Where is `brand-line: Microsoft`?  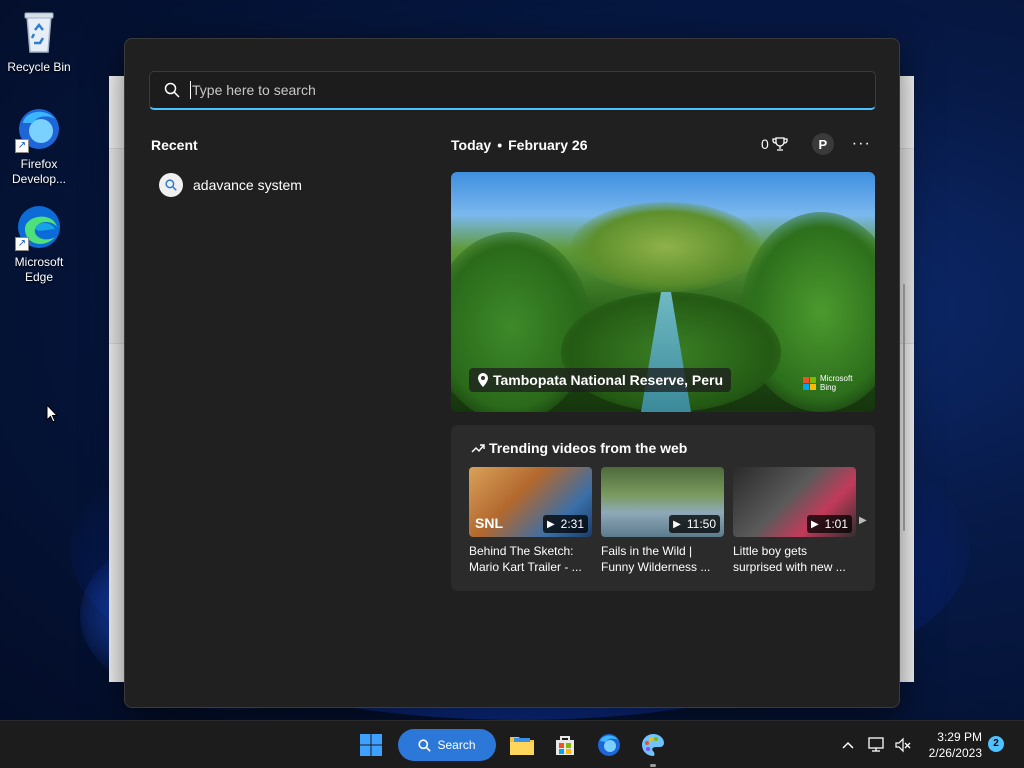 brand-line: Microsoft is located at coordinates (836, 378).